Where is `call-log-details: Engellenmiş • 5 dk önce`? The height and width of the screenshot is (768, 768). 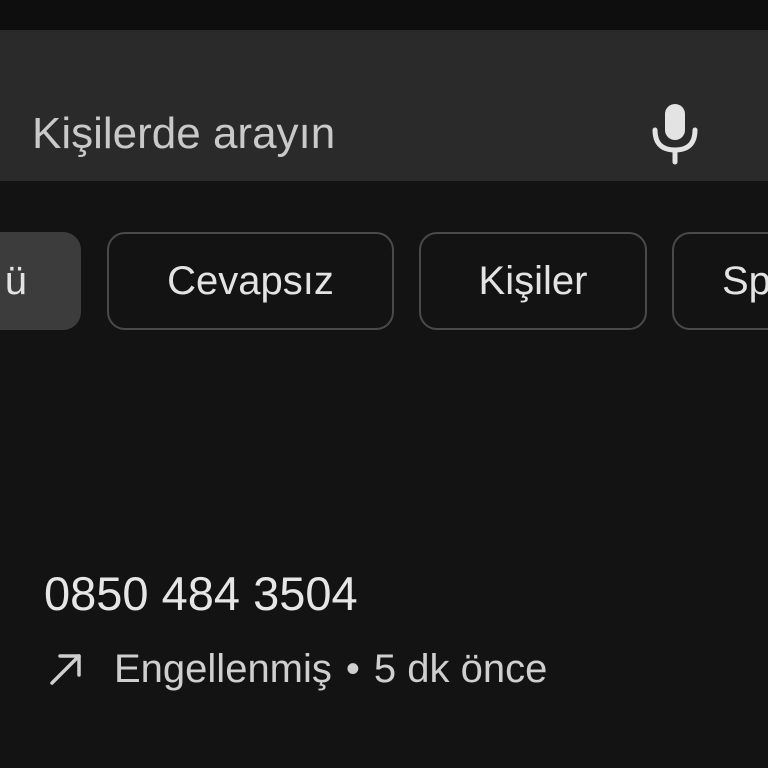
call-log-details: Engellenmiş • 5 dk önce is located at coordinates (296, 669).